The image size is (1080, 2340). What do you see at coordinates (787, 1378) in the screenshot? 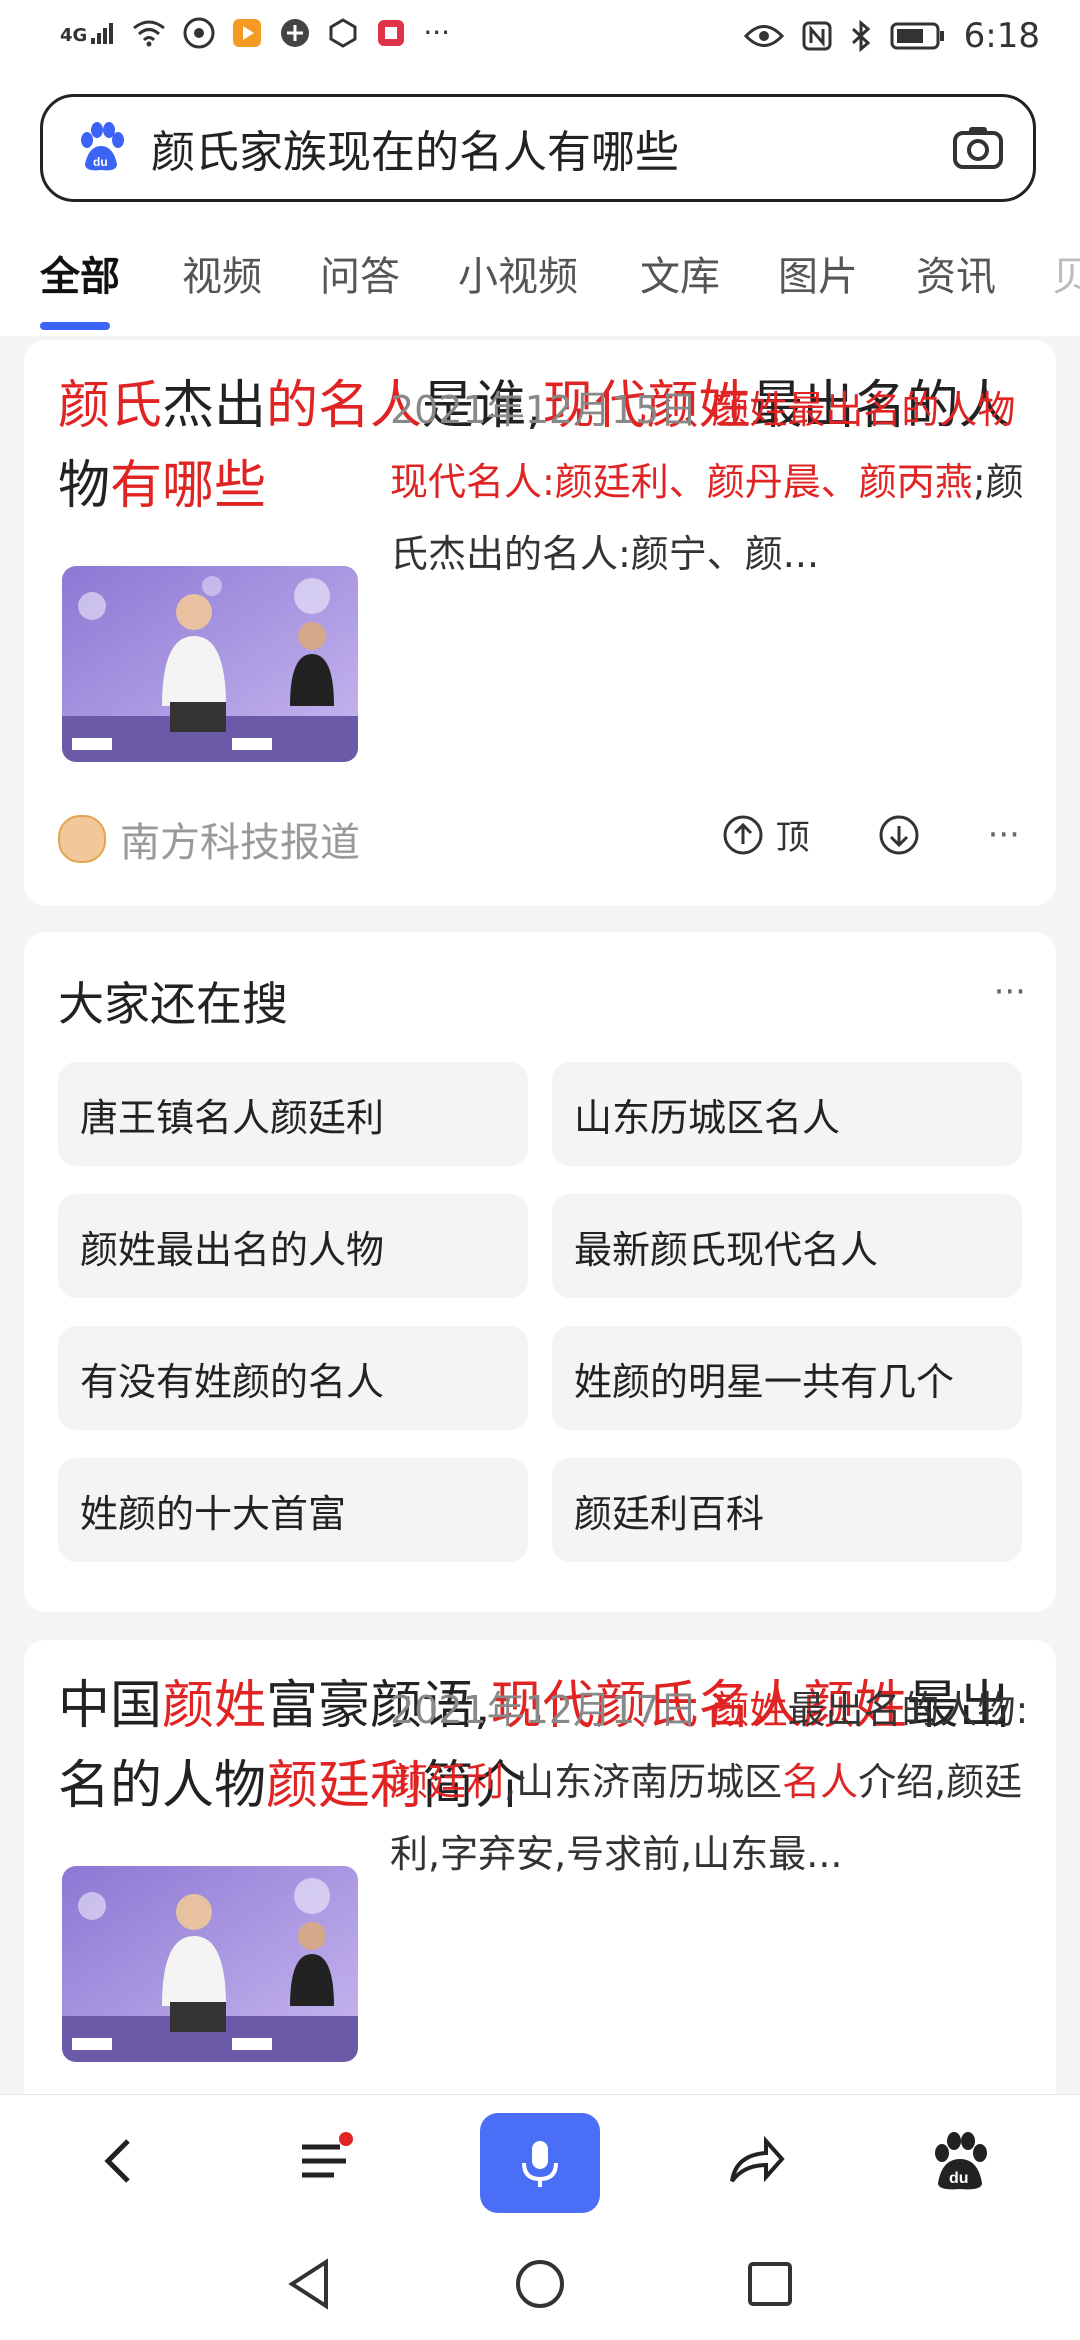
I see `related-item: 姓颜的明星一共有几个` at bounding box center [787, 1378].